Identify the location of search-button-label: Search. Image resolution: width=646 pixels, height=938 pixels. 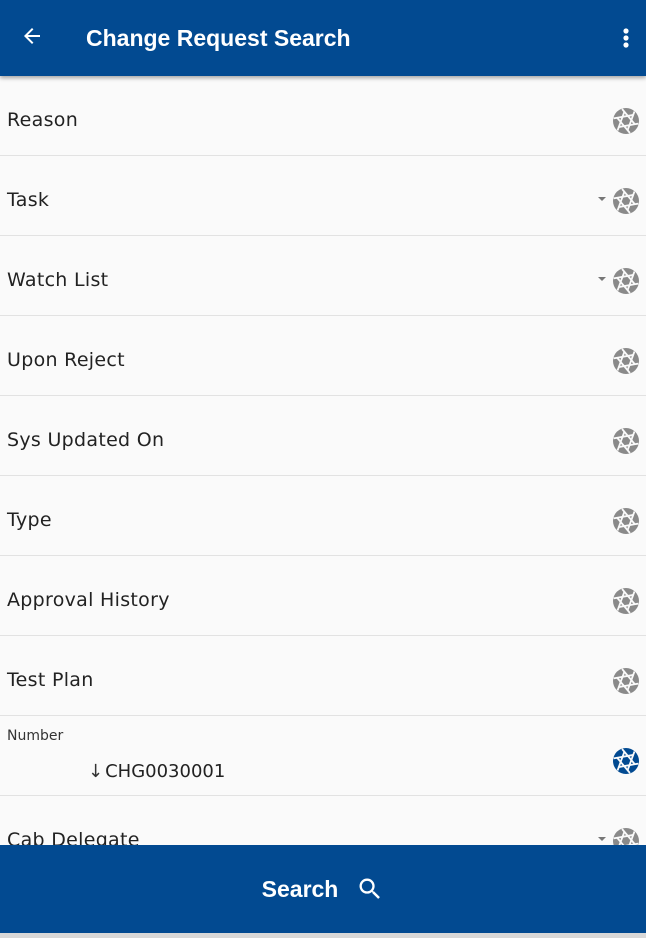
(300, 888).